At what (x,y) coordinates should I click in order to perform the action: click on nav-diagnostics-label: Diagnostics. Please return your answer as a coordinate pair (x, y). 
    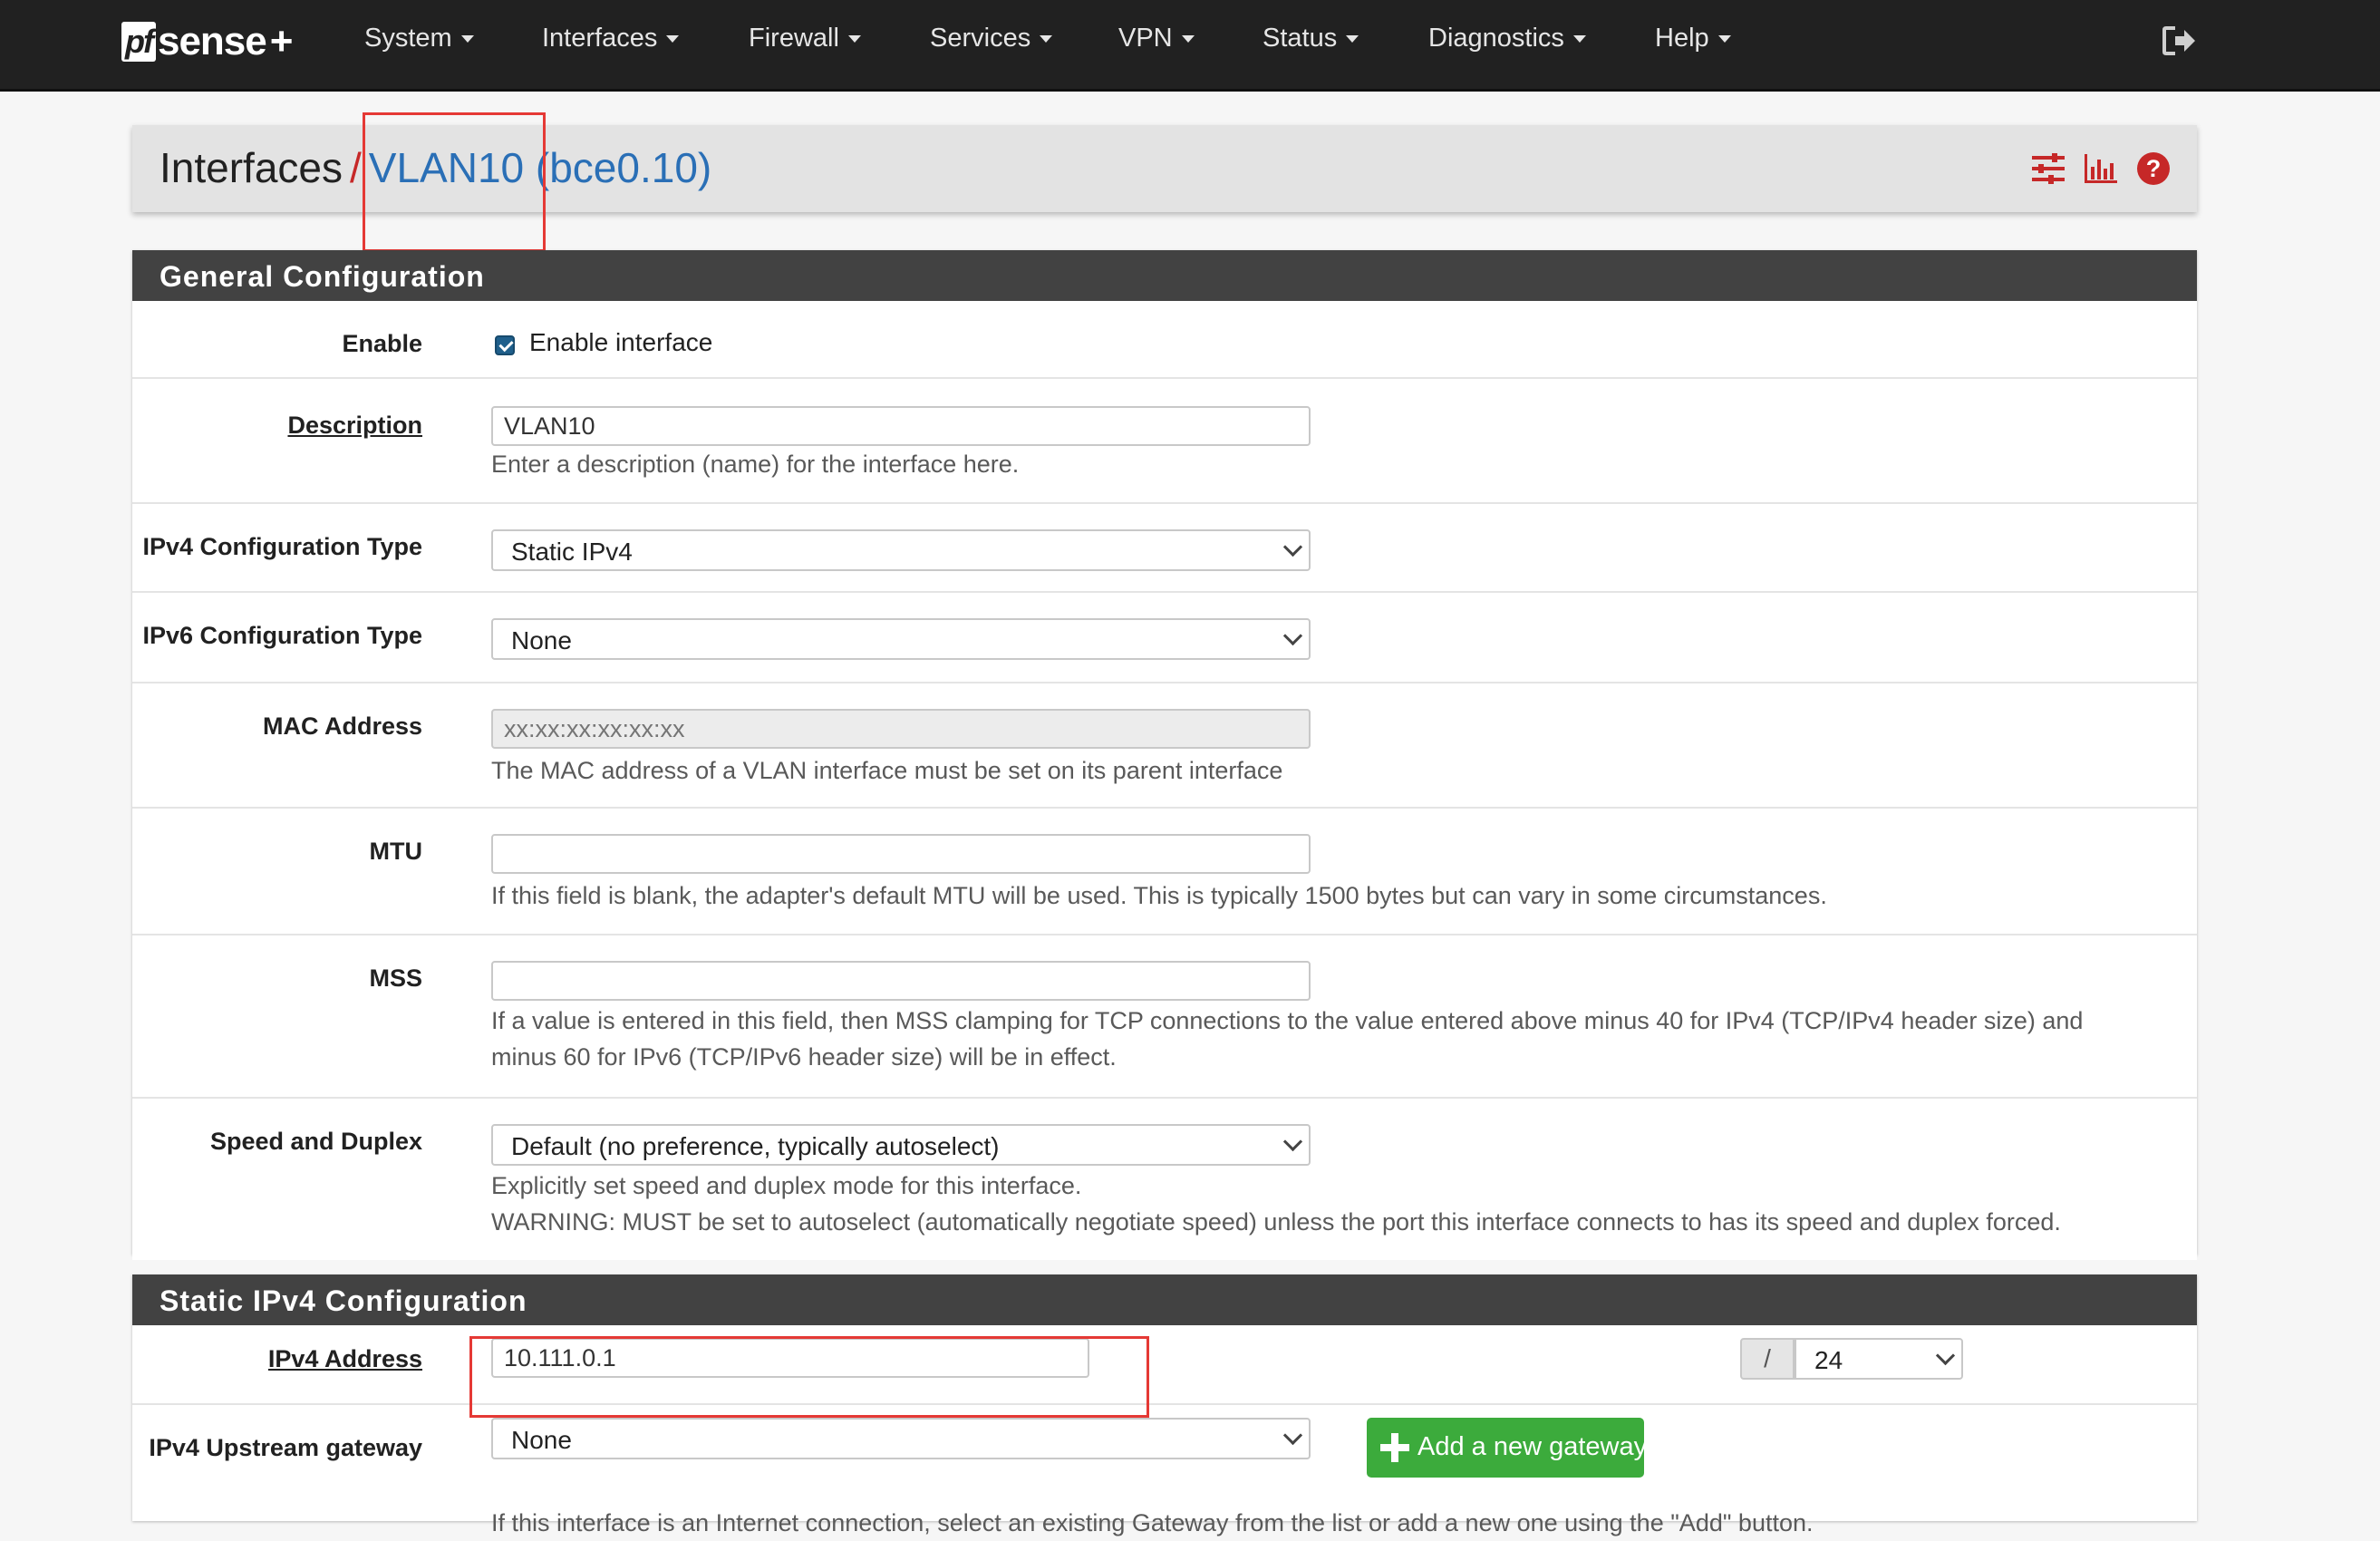
    Looking at the image, I should click on (1496, 38).